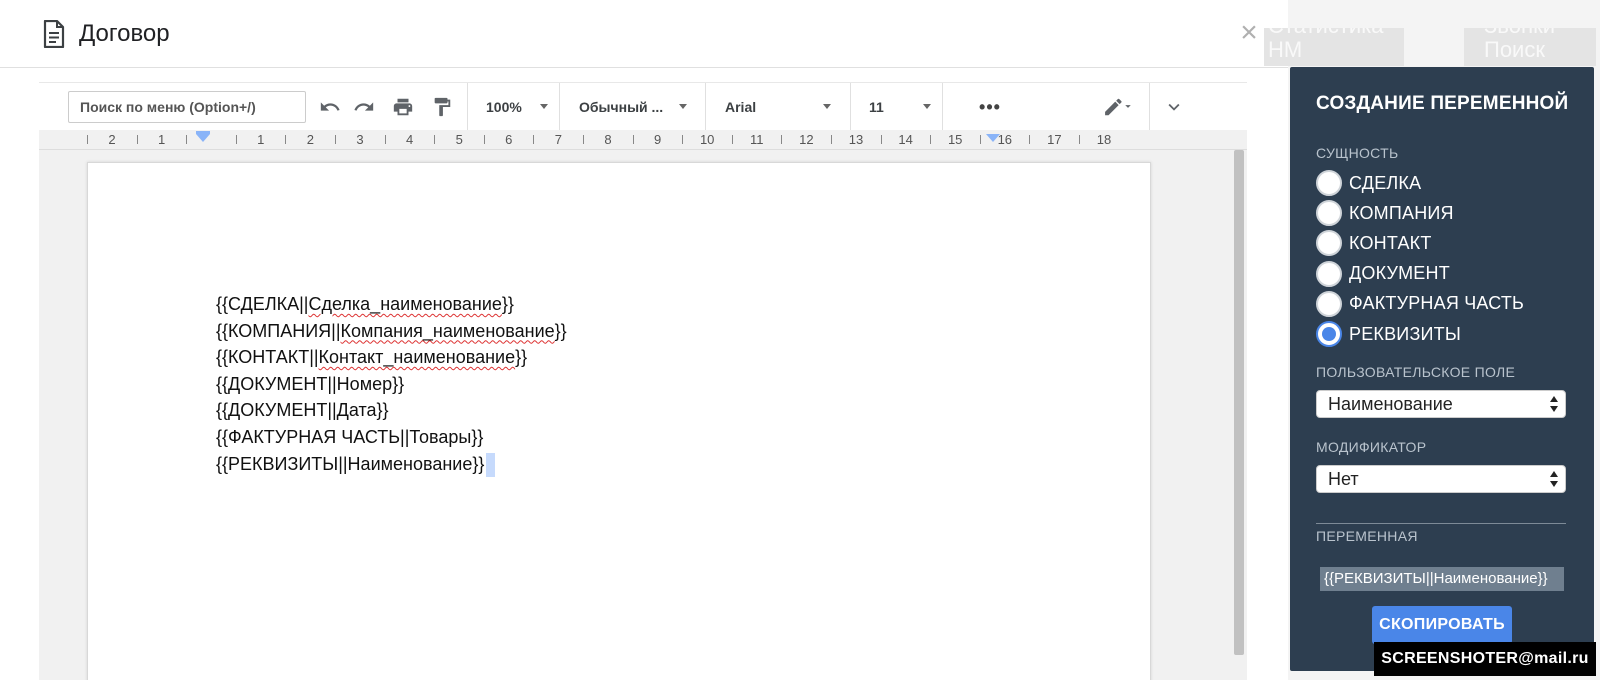  Describe the element at coordinates (350, 463) in the screenshot. I see `document-line-text: {{РЕКВИЗИТЫ||Наименование}}` at that location.